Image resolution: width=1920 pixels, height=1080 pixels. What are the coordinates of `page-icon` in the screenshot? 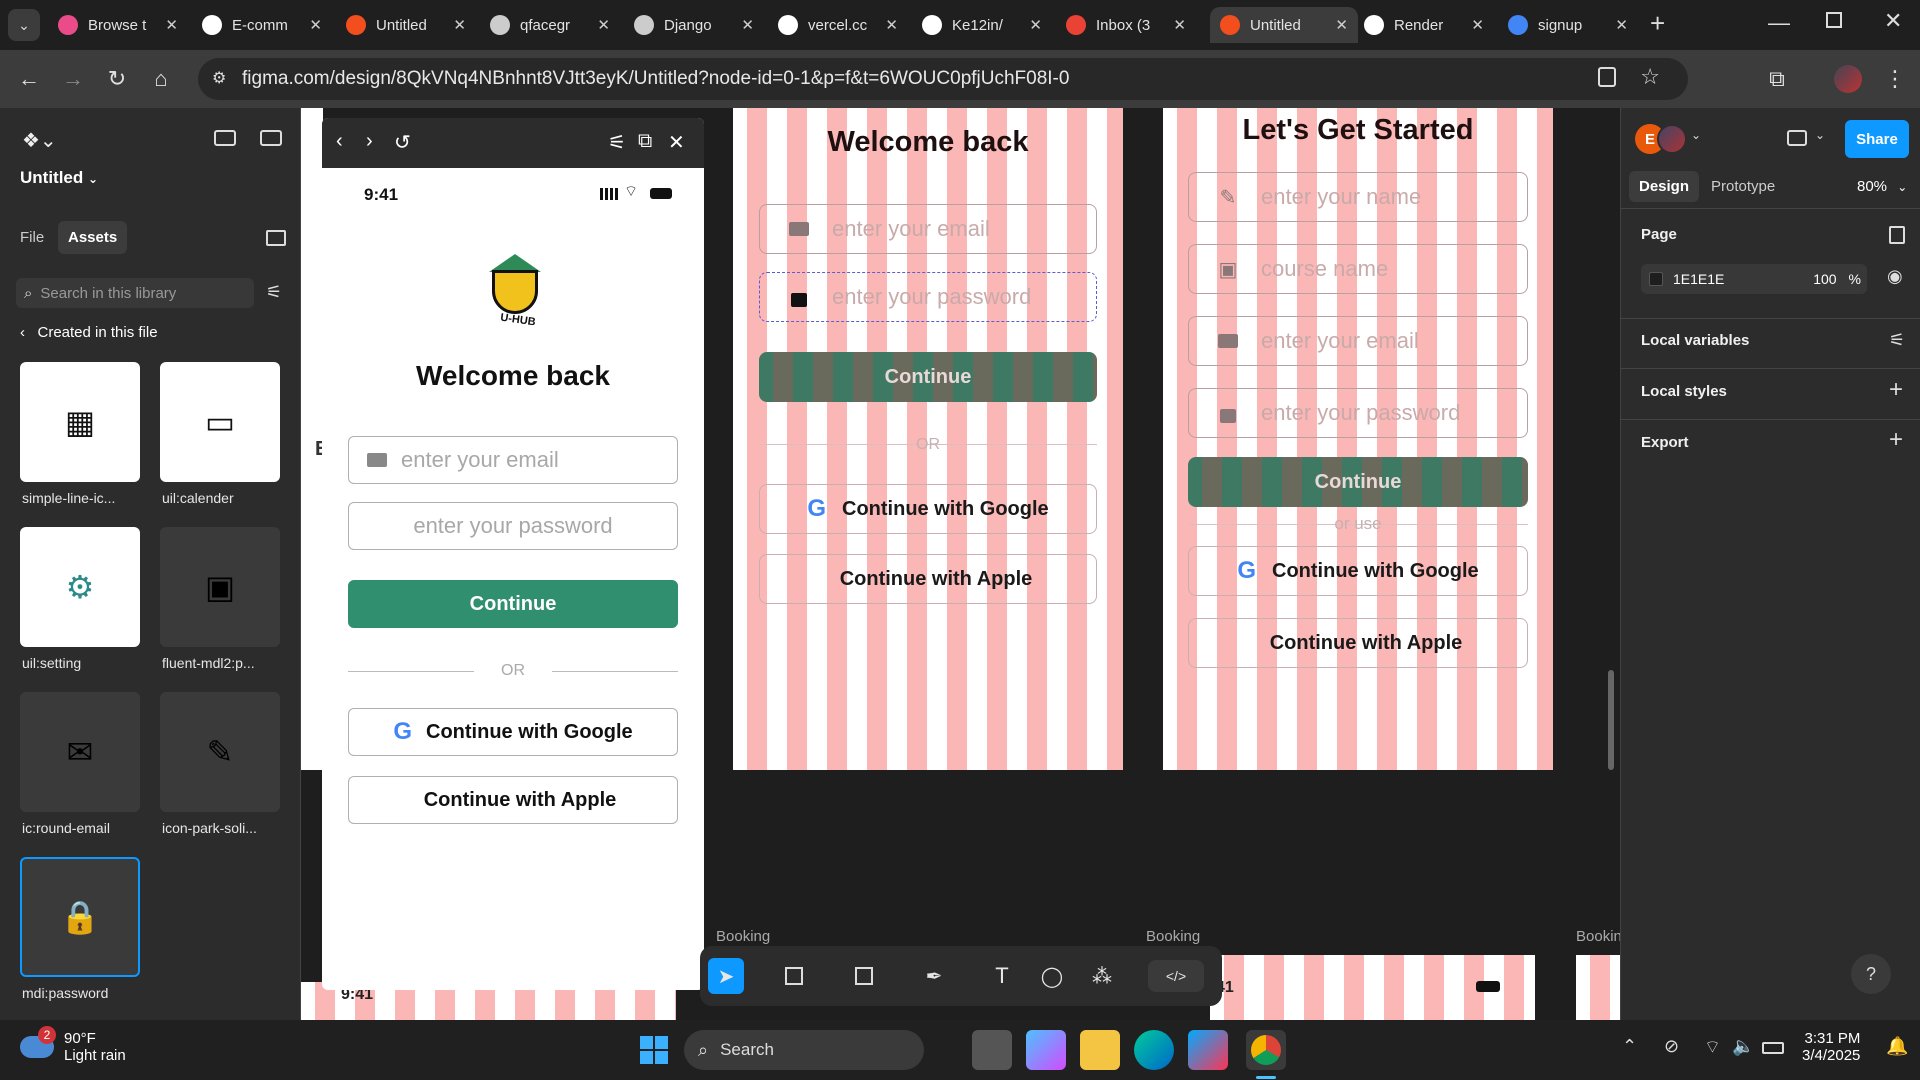 It's located at (1897, 235).